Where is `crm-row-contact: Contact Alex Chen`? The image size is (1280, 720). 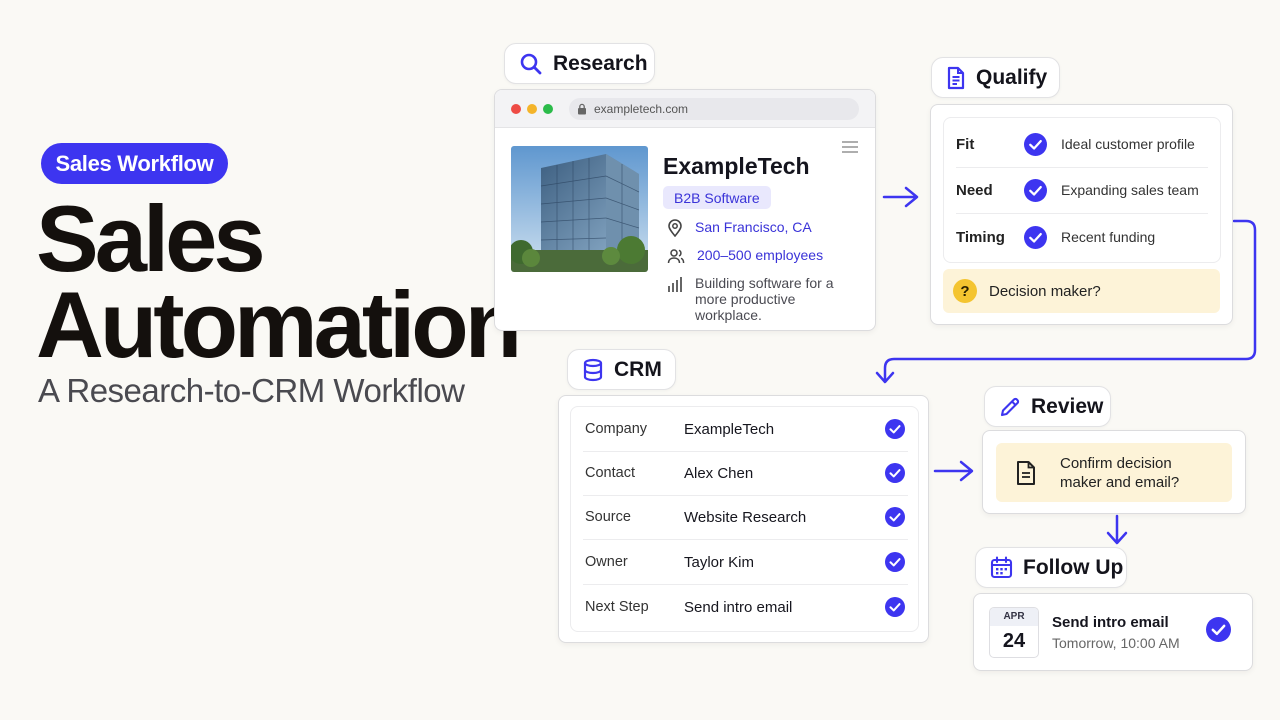
crm-row-contact: Contact Alex Chen is located at coordinates (745, 473).